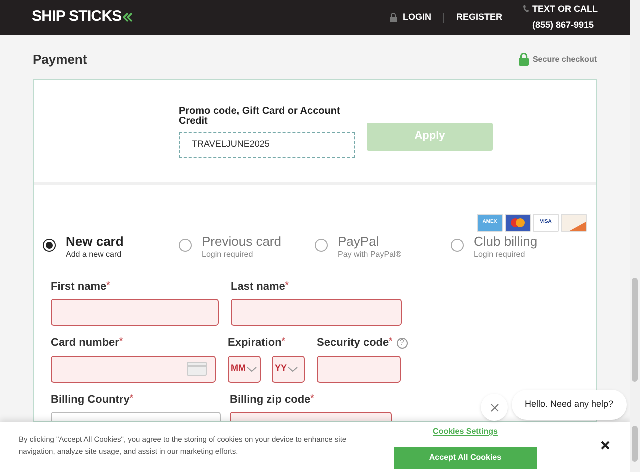  What do you see at coordinates (92, 400) in the screenshot?
I see `field-label: Billing Country*` at bounding box center [92, 400].